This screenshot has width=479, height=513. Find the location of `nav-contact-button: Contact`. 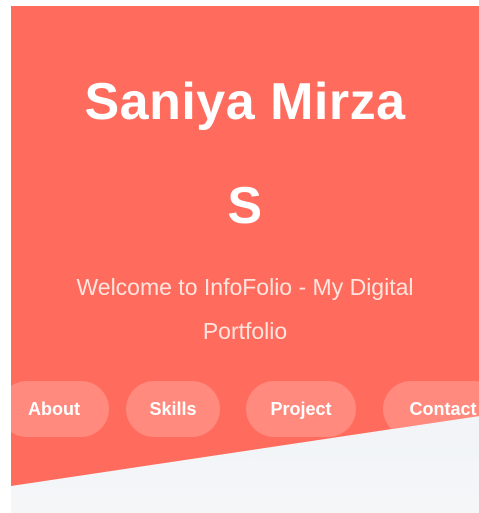

nav-contact-button: Contact is located at coordinates (431, 409).